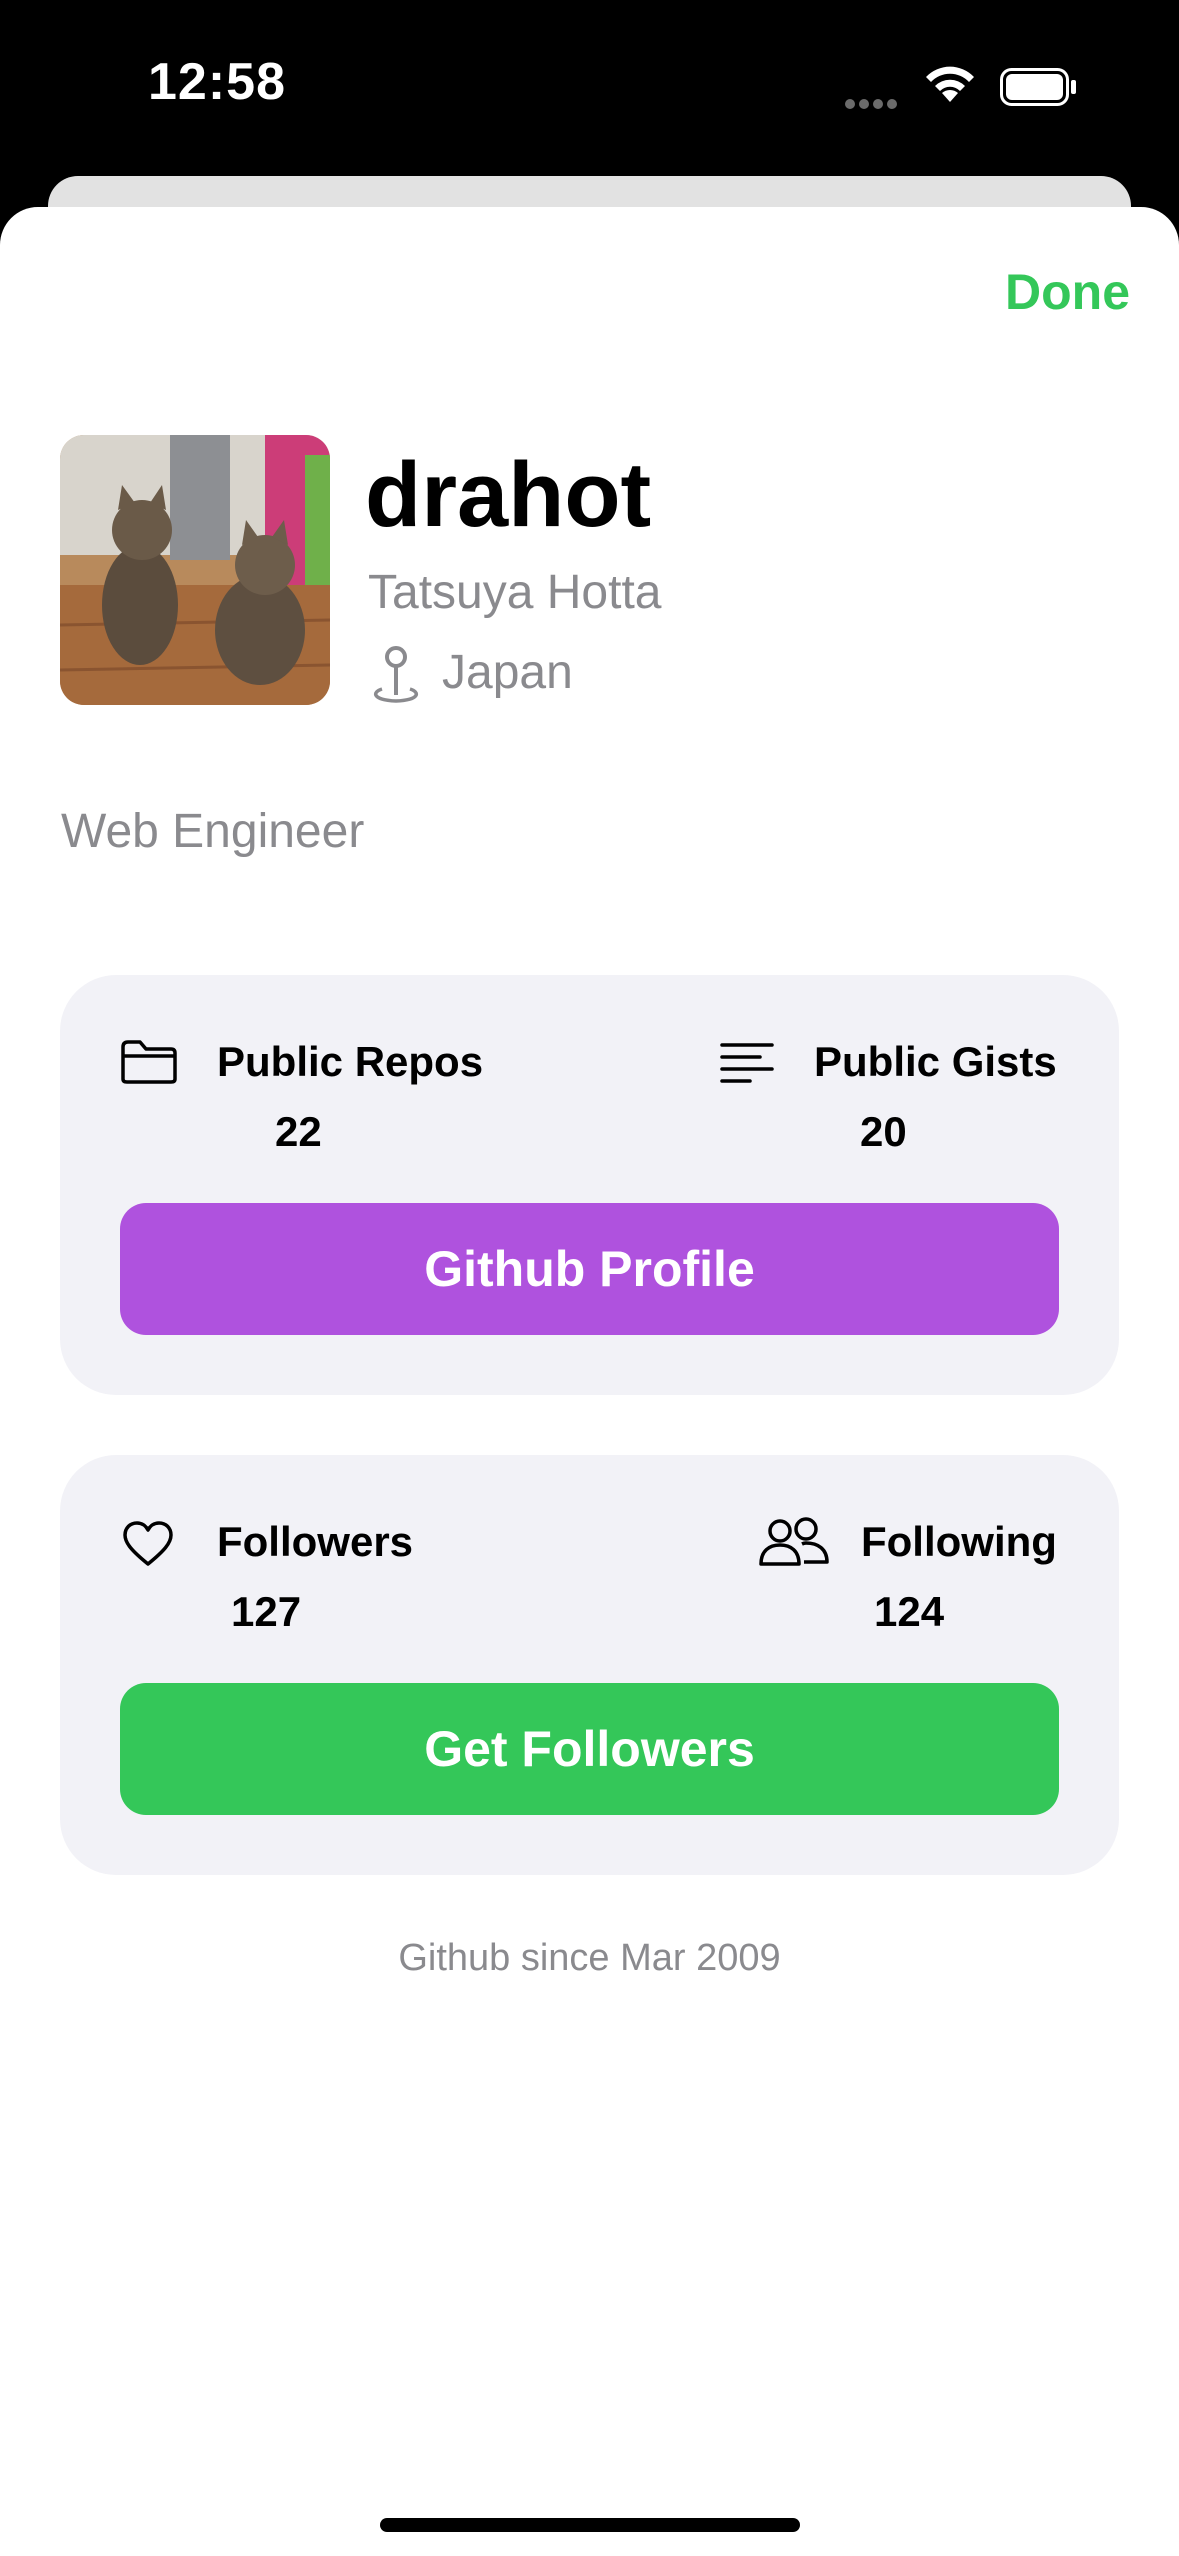 This screenshot has height=2556, width=1179. What do you see at coordinates (950, 84) in the screenshot?
I see `wifi-icon` at bounding box center [950, 84].